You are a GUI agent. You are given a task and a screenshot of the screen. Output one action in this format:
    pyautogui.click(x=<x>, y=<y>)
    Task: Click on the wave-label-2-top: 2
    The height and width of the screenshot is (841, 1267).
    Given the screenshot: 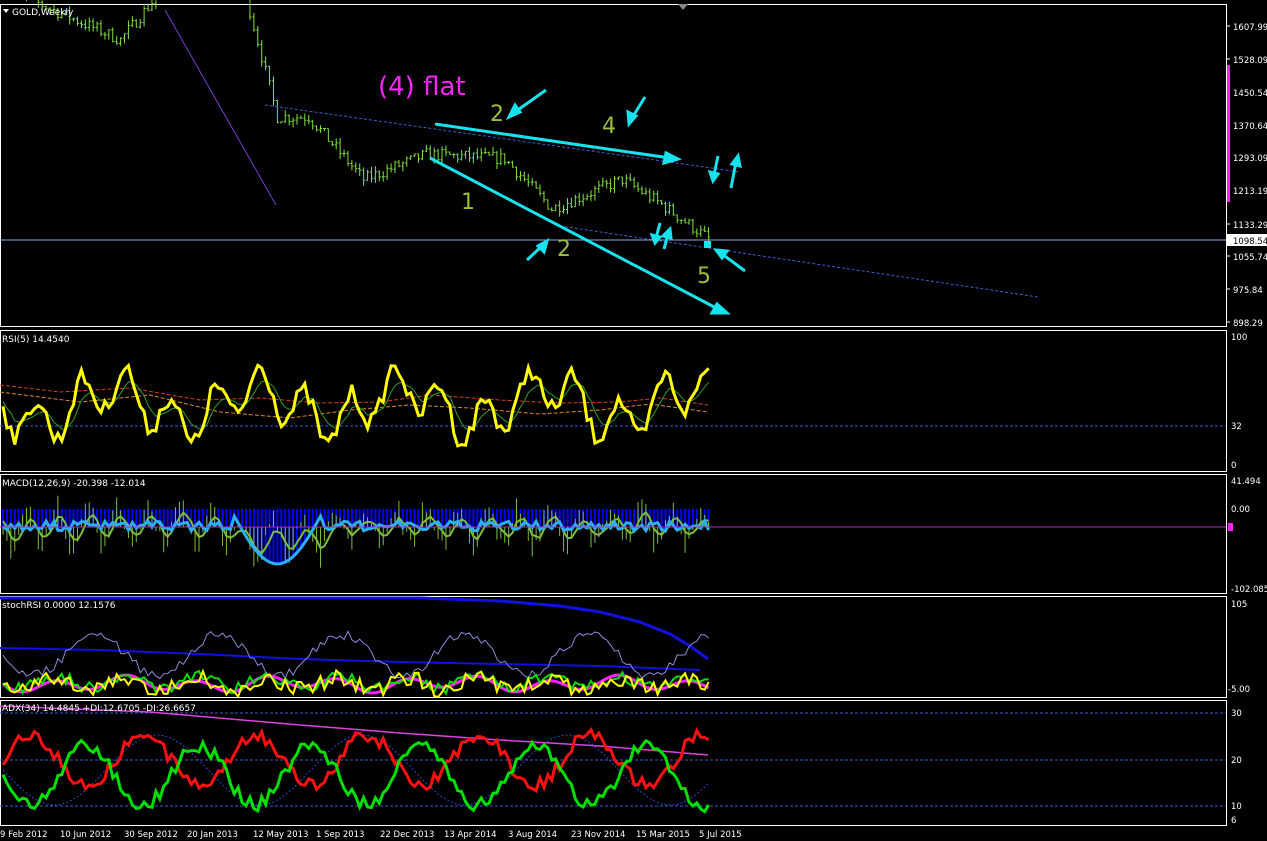 What is the action you would take?
    pyautogui.click(x=497, y=114)
    